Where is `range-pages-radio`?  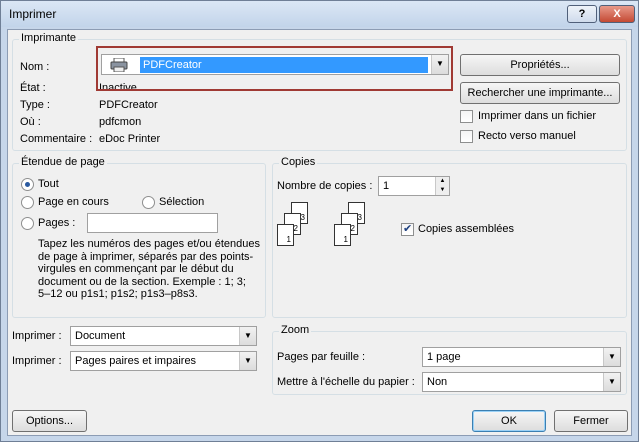 range-pages-radio is located at coordinates (27, 223).